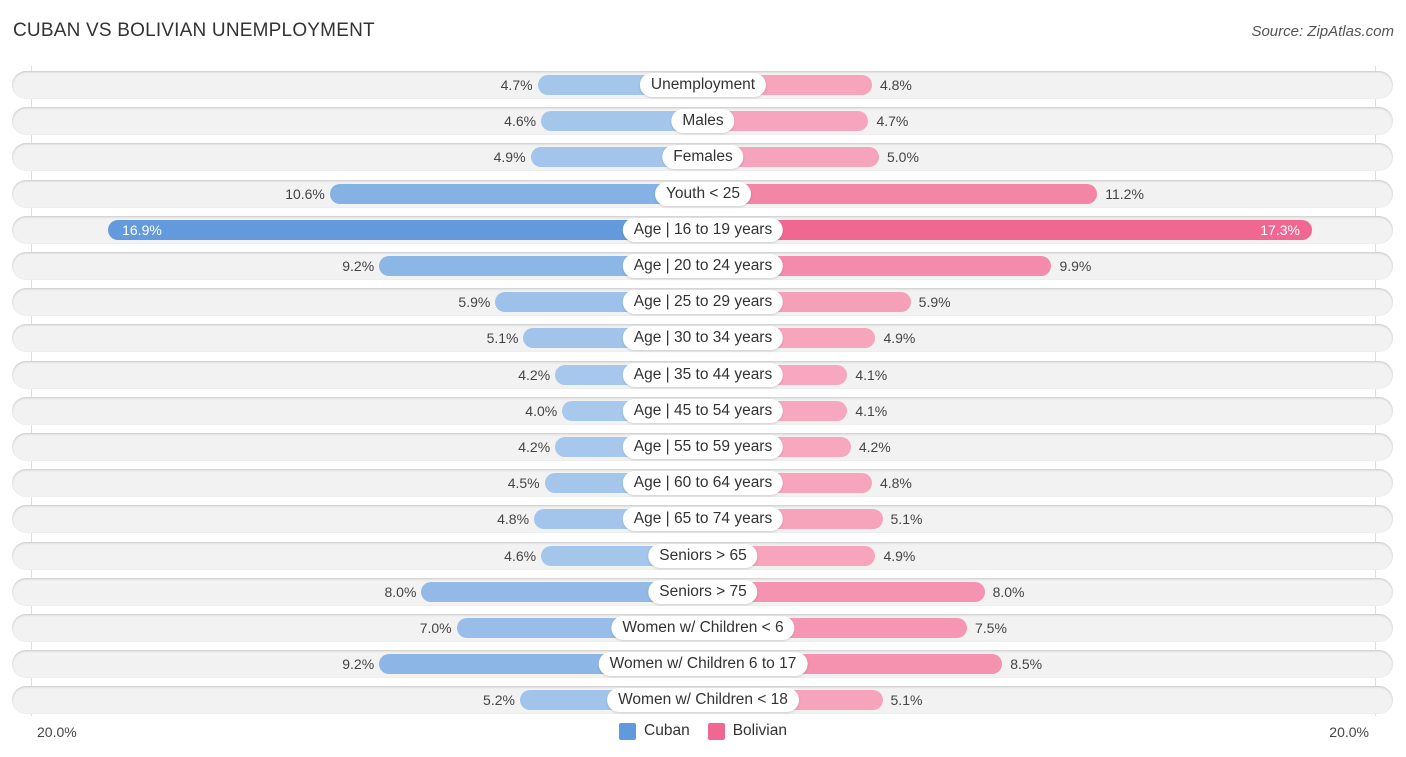  I want to click on category-label: Unemployment, so click(703, 85).